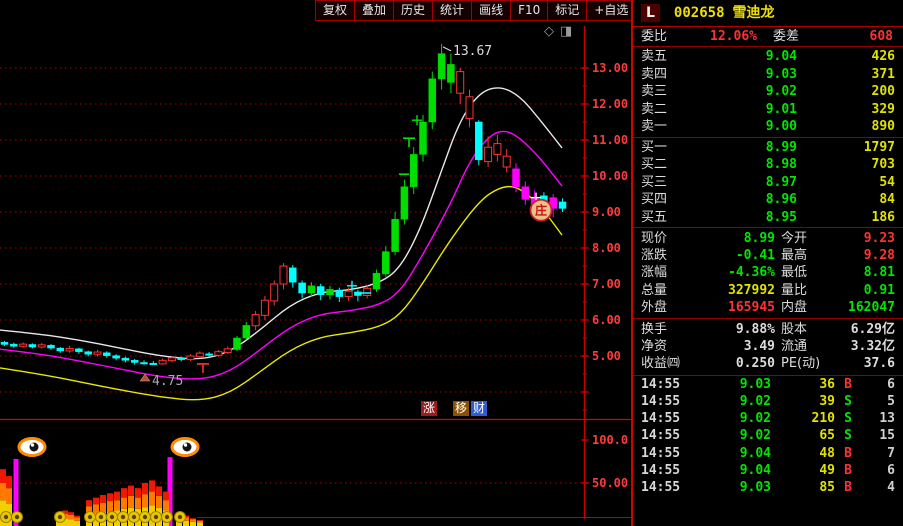  Describe the element at coordinates (569, 31) in the screenshot. I see `panel-toggle-icon: ◨` at that location.